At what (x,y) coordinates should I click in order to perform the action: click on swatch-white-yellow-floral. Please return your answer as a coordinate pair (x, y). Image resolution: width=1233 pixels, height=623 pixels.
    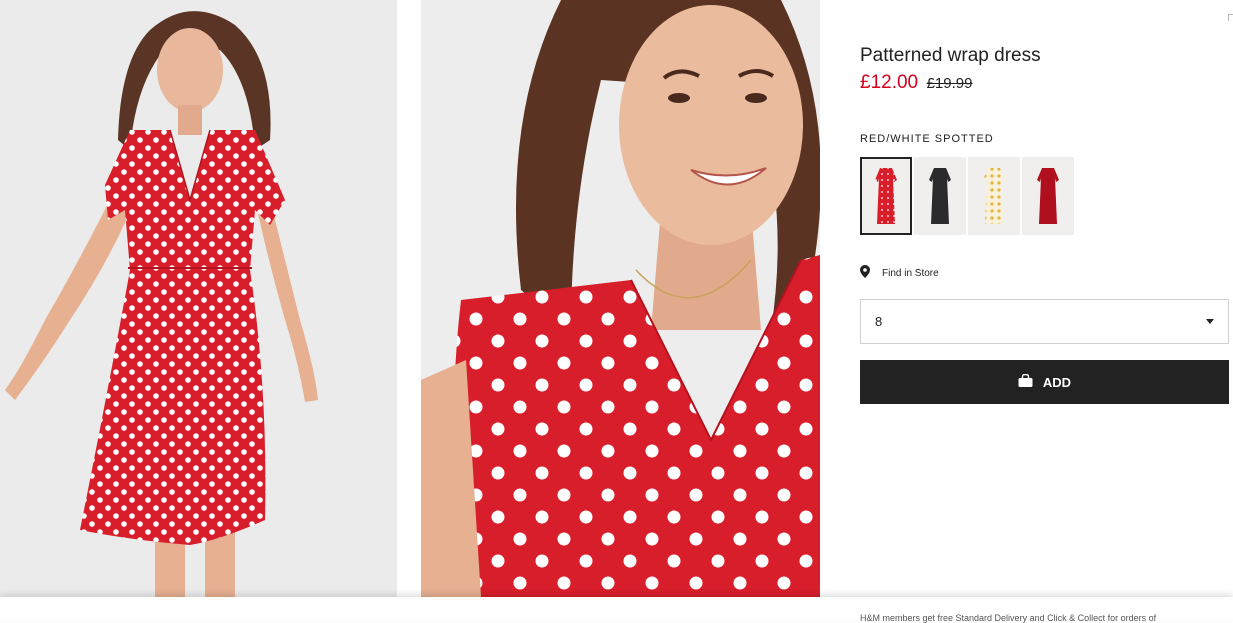
    Looking at the image, I should click on (994, 196).